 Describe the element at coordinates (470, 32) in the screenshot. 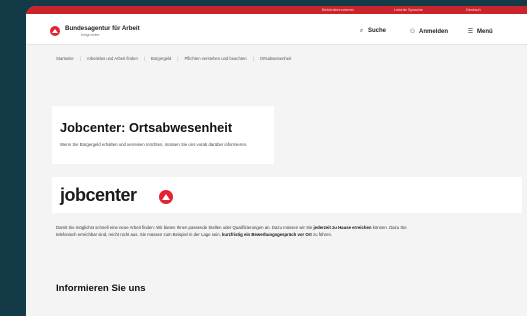

I see `menu-icon: ☰` at that location.